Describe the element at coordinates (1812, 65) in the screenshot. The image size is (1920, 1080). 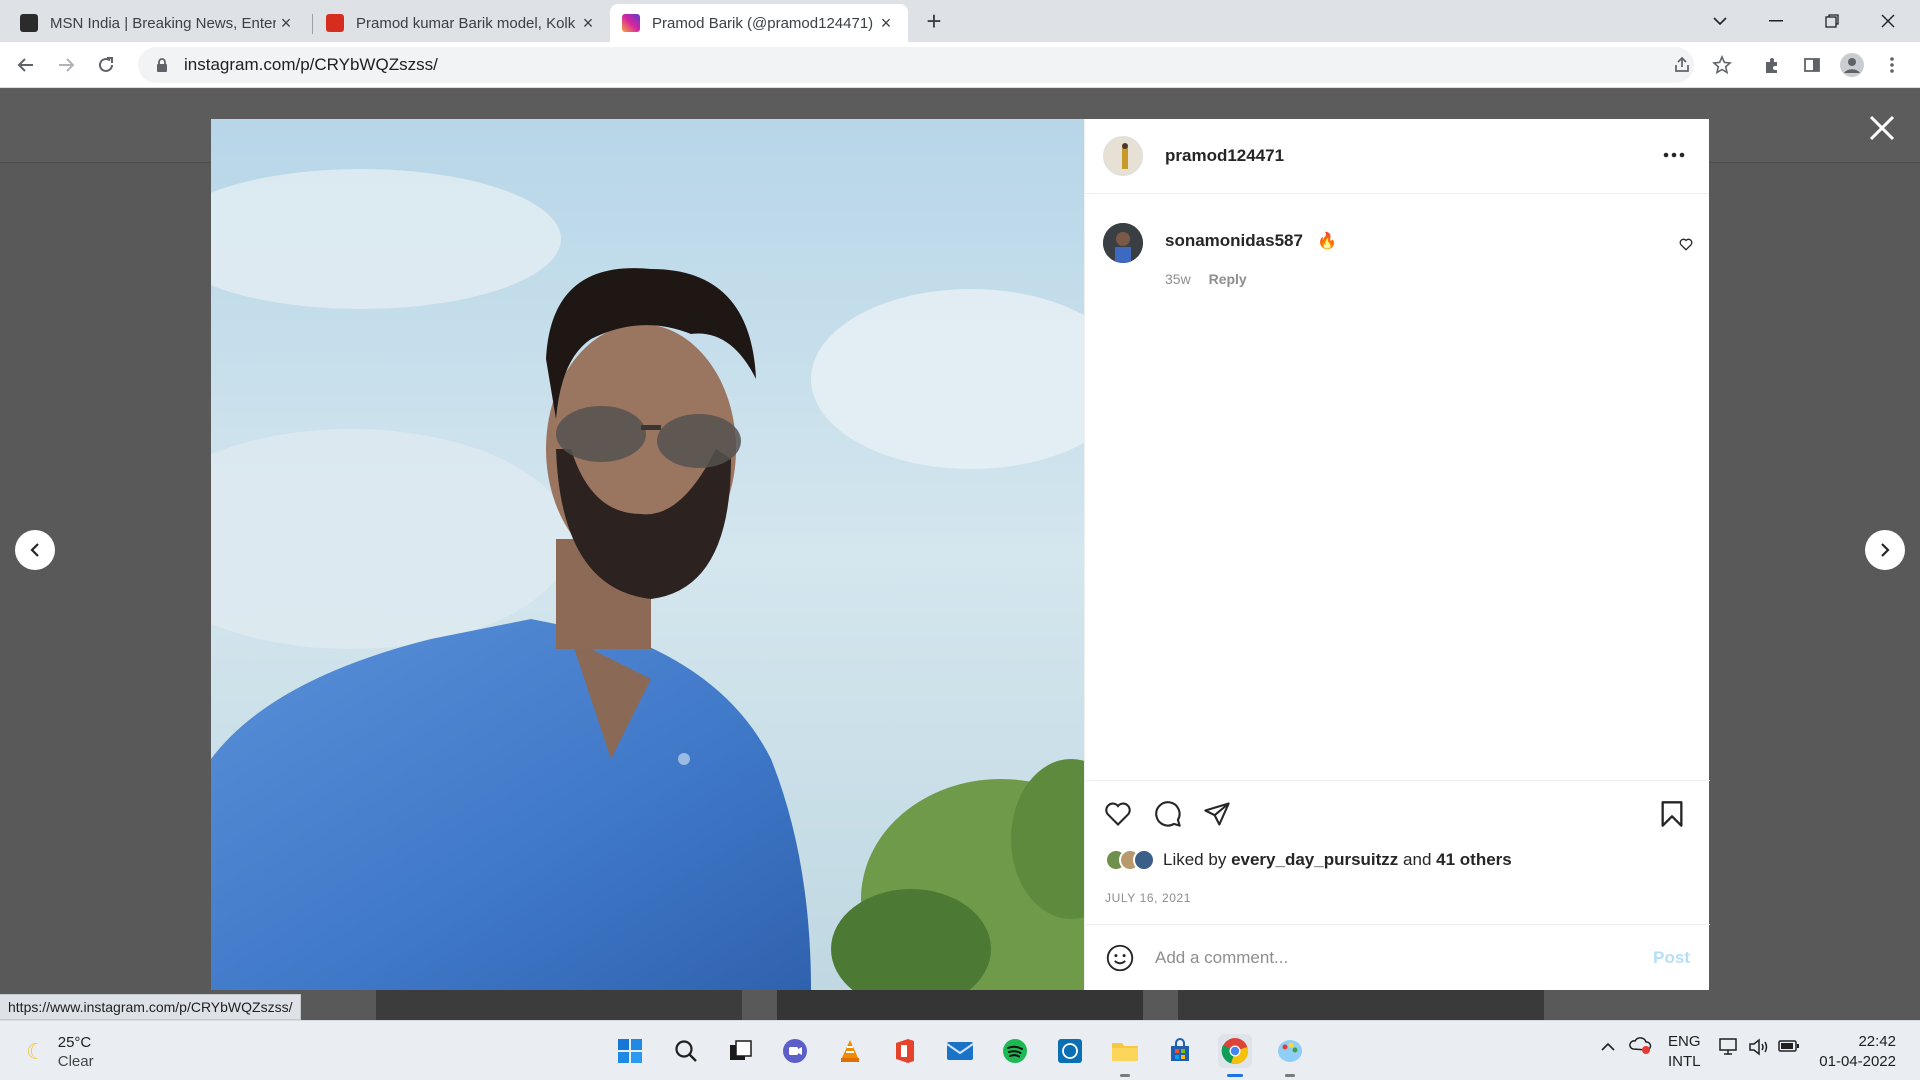
I see `side-panel-icon` at that location.